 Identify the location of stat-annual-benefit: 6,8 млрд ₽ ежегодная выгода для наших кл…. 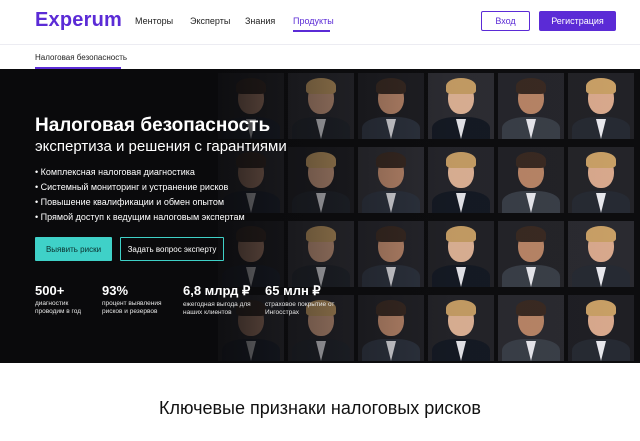
(219, 300).